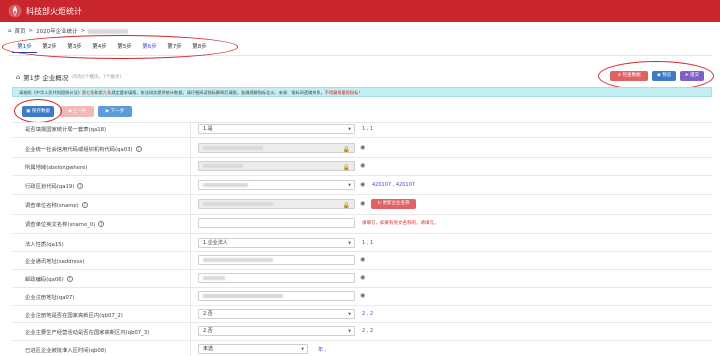 The width and height of the screenshot is (720, 356). I want to click on qa19-code: 420107 , 420107, so click(393, 185).